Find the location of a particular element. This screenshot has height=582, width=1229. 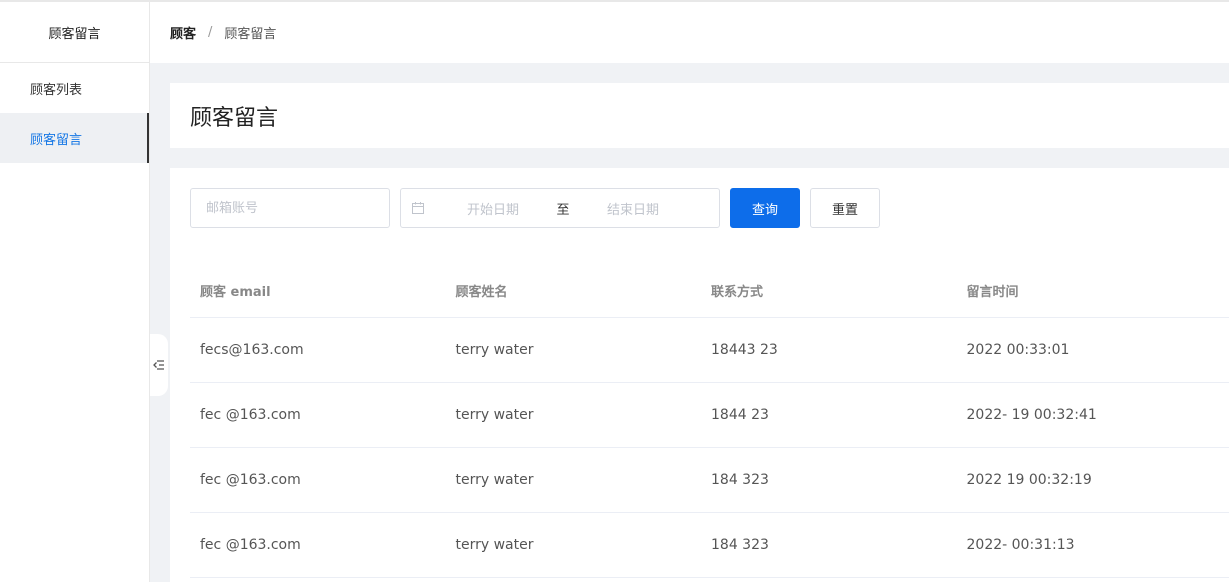

title-panel: 顾客留言 is located at coordinates (699, 115).